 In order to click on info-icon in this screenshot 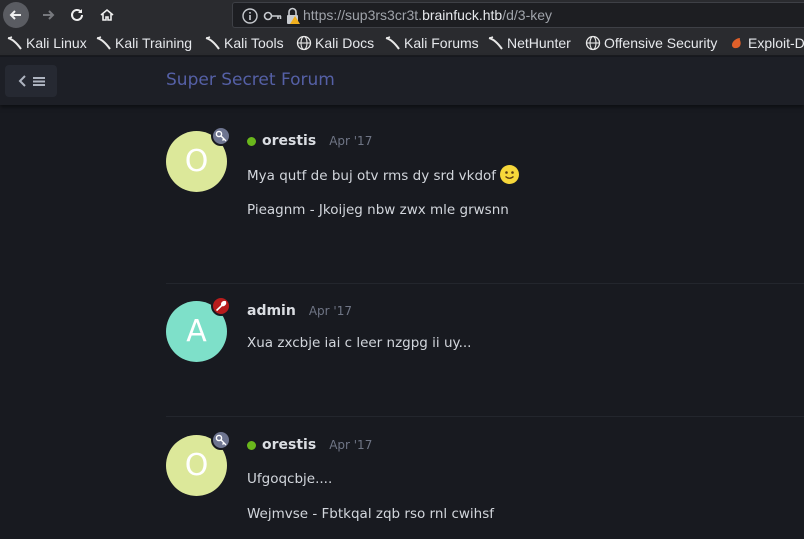, I will do `click(250, 16)`.